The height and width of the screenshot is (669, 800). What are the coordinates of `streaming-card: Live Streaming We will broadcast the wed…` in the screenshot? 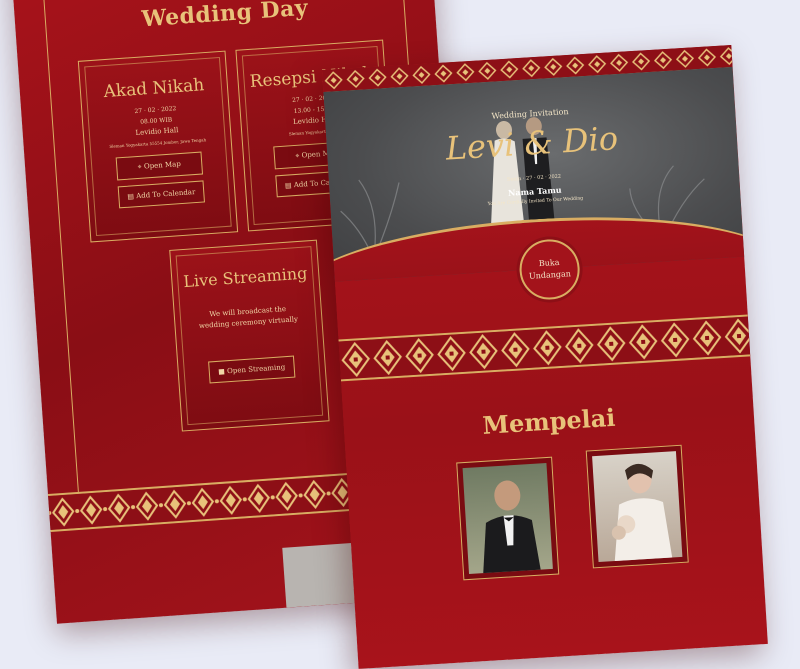 It's located at (249, 335).